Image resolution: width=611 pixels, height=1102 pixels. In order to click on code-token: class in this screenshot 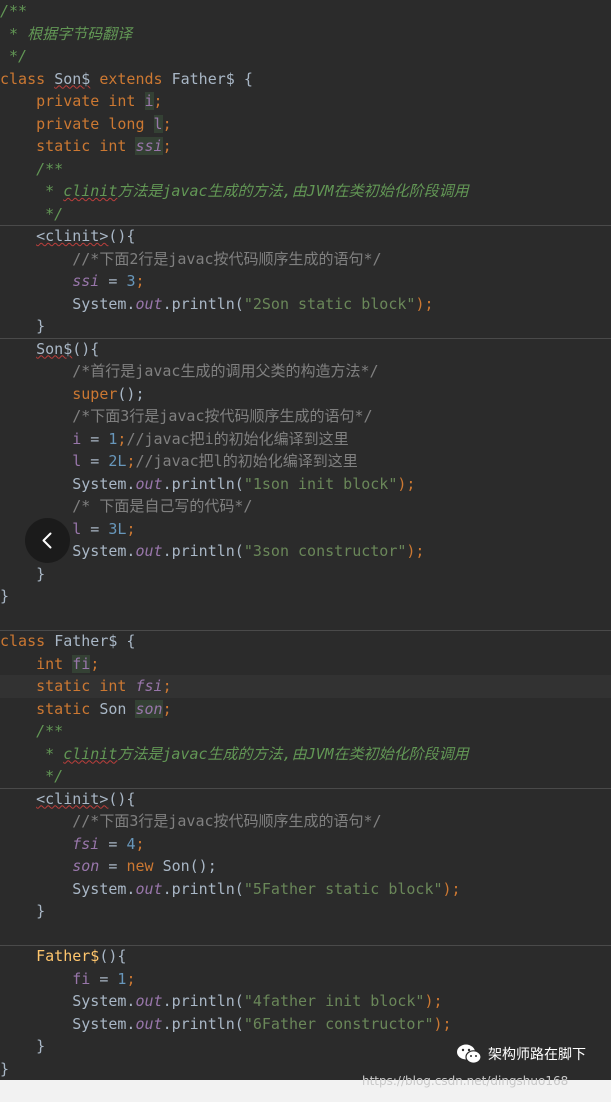, I will do `click(27, 78)`.